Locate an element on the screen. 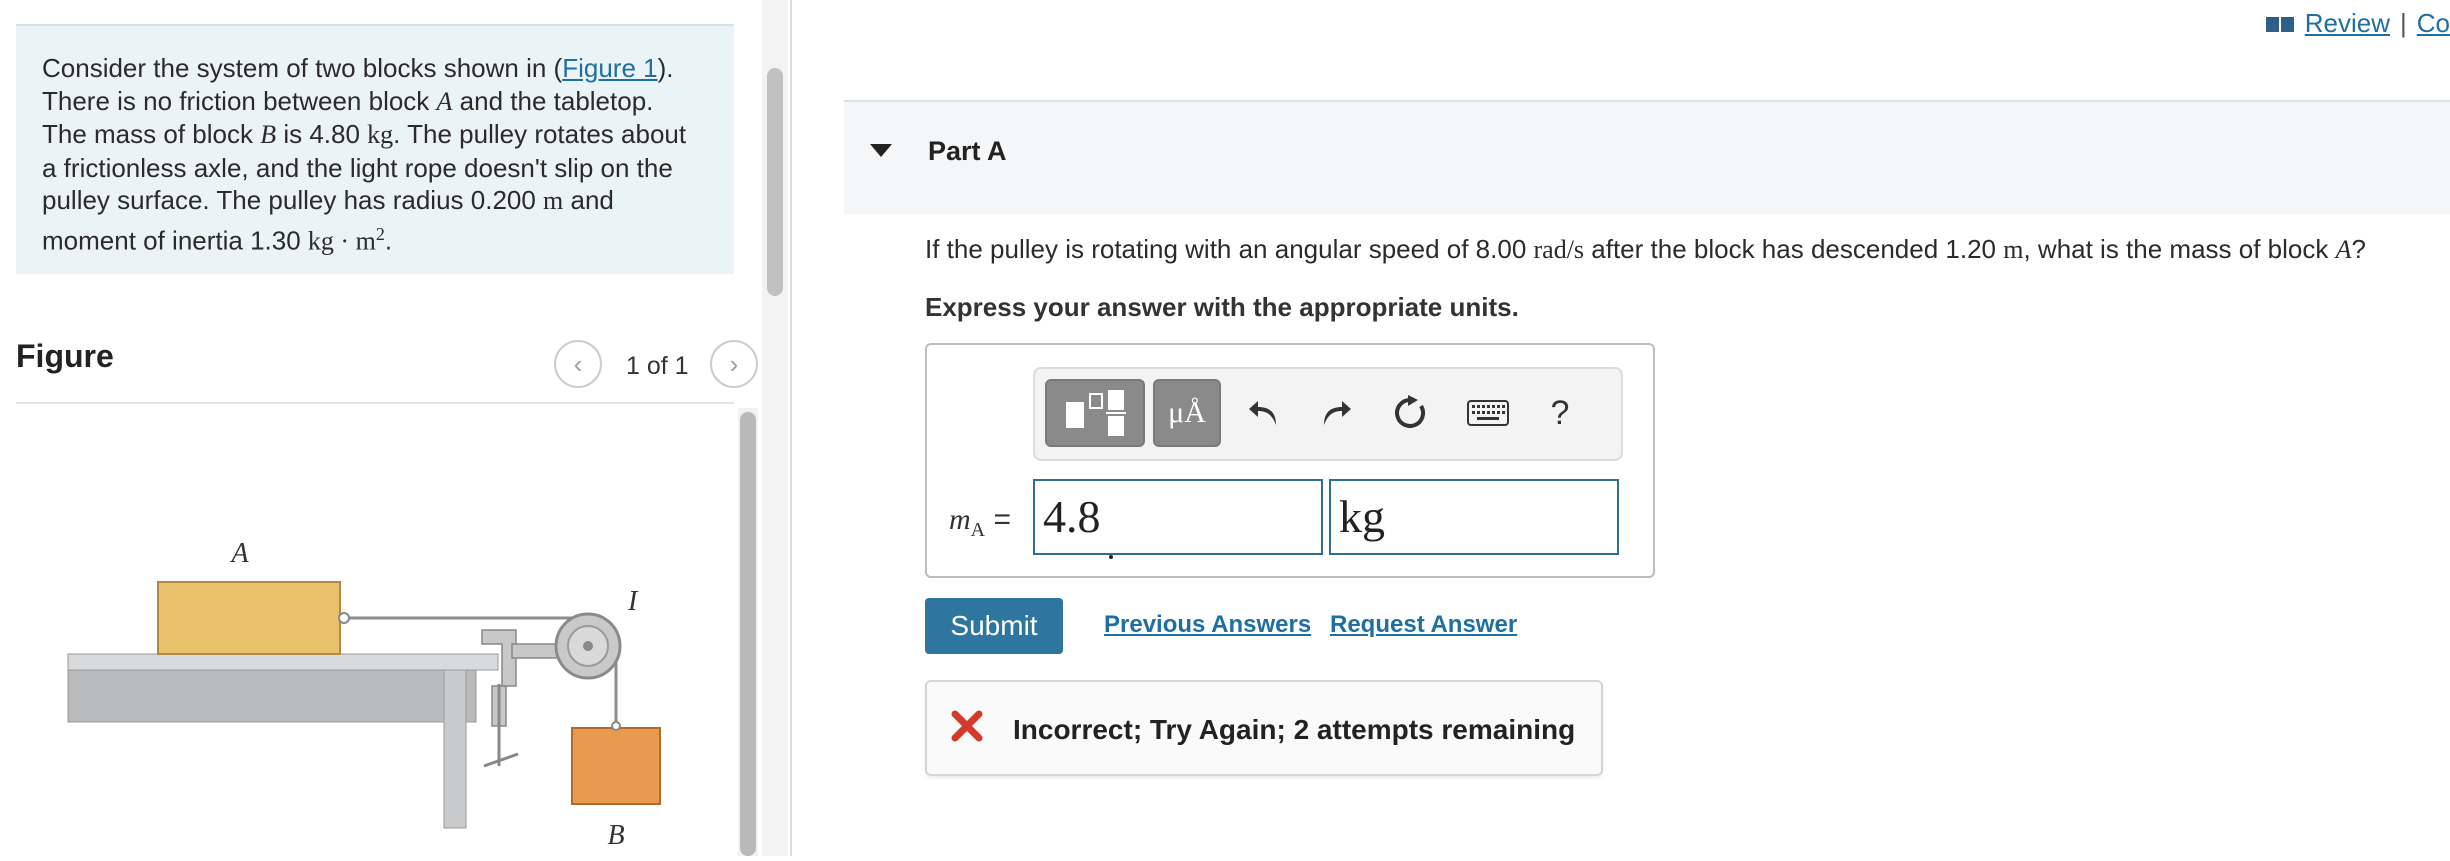 The width and height of the screenshot is (2450, 861). submit-button: Submit is located at coordinates (994, 626).